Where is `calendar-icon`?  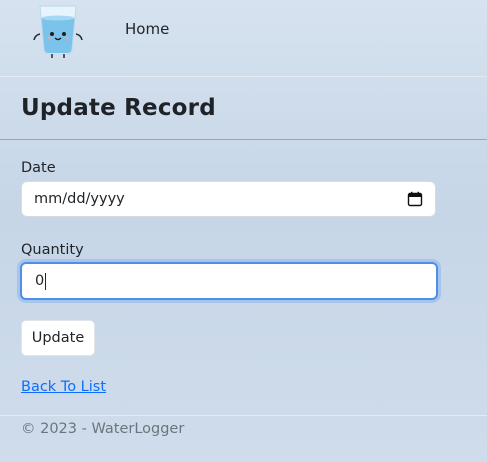
calendar-icon is located at coordinates (415, 199).